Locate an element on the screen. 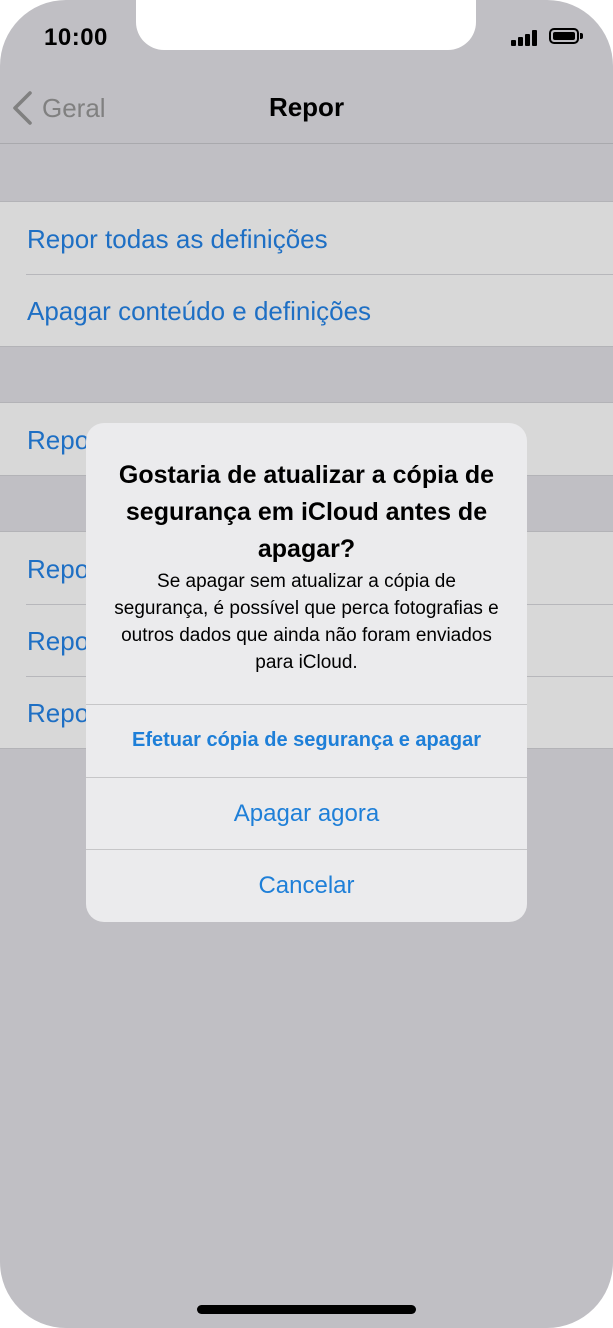 The image size is (613, 1328). signal-icon is located at coordinates (525, 38).